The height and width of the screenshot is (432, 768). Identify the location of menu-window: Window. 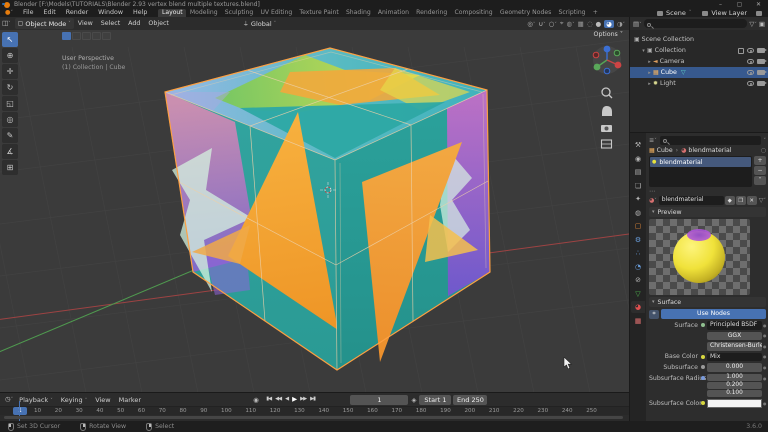
(110, 13).